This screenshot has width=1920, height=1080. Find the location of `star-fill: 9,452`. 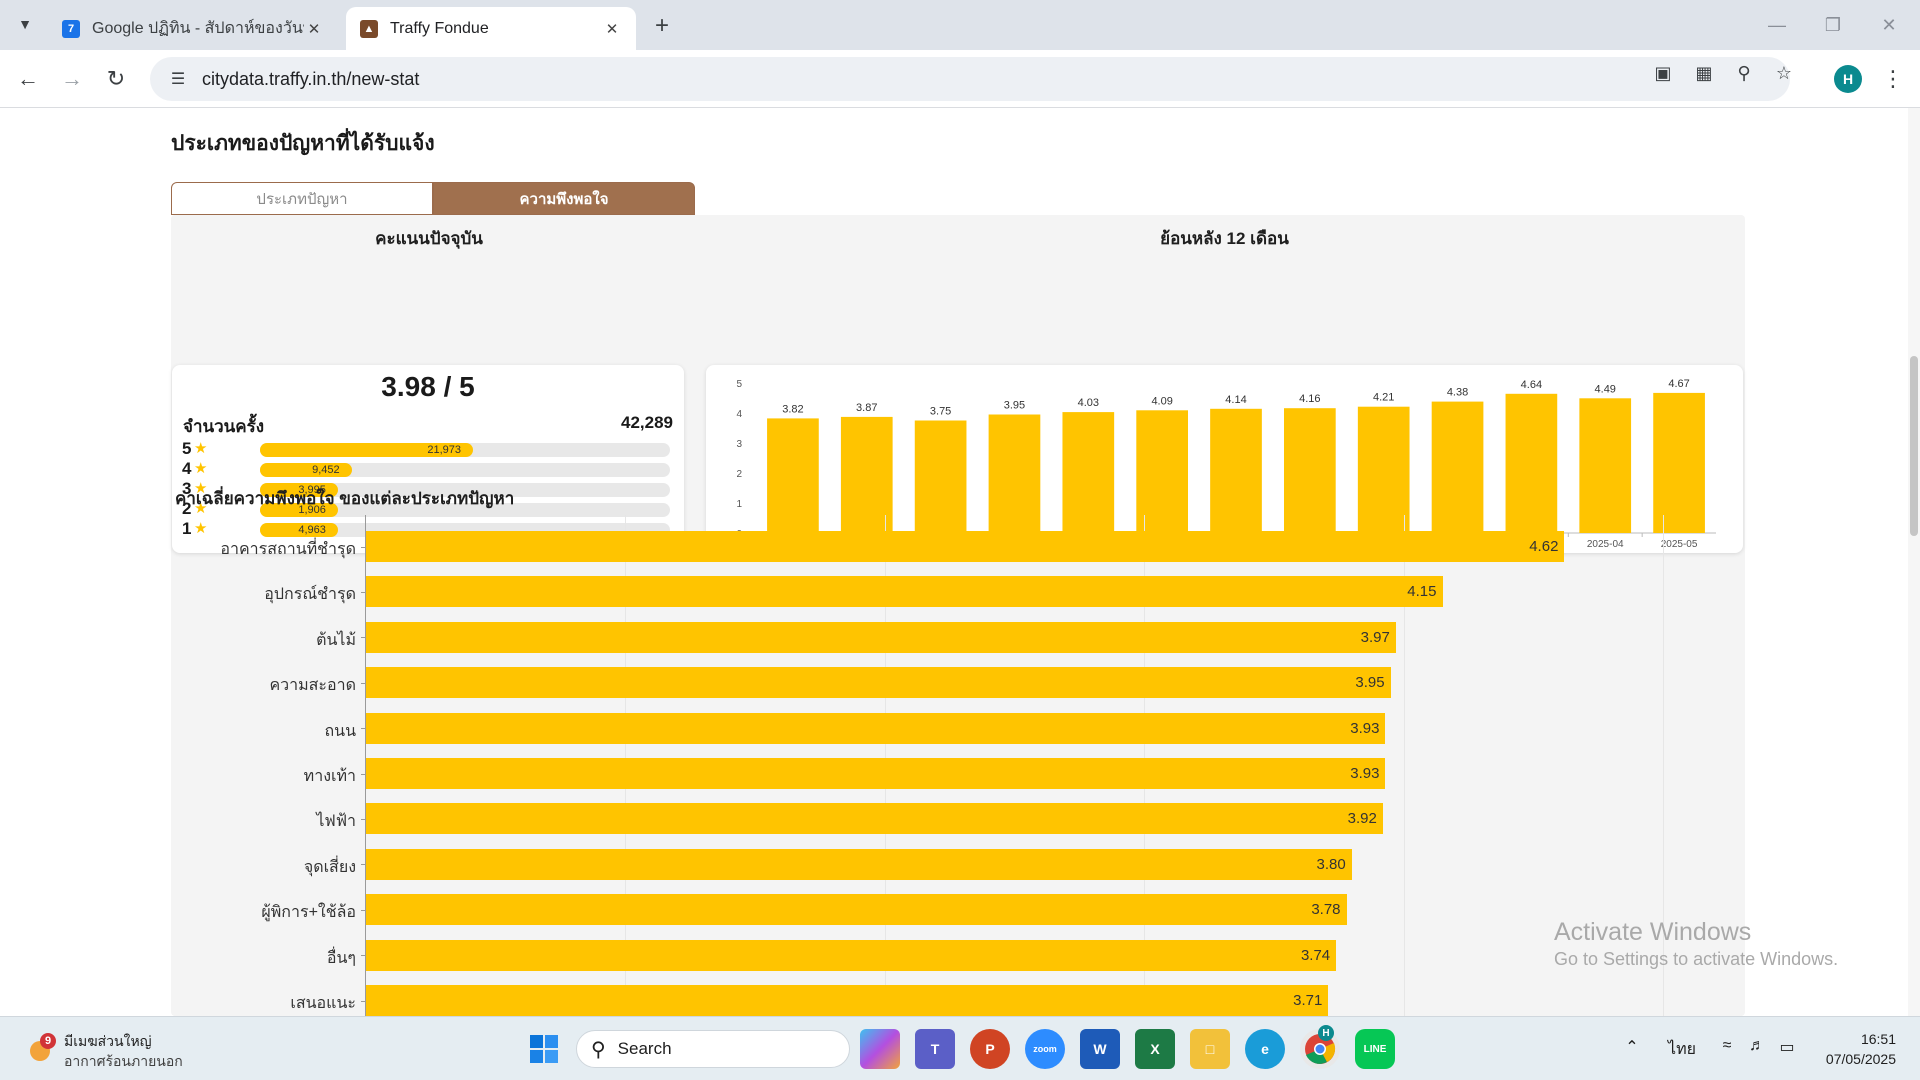

star-fill: 9,452 is located at coordinates (306, 470).